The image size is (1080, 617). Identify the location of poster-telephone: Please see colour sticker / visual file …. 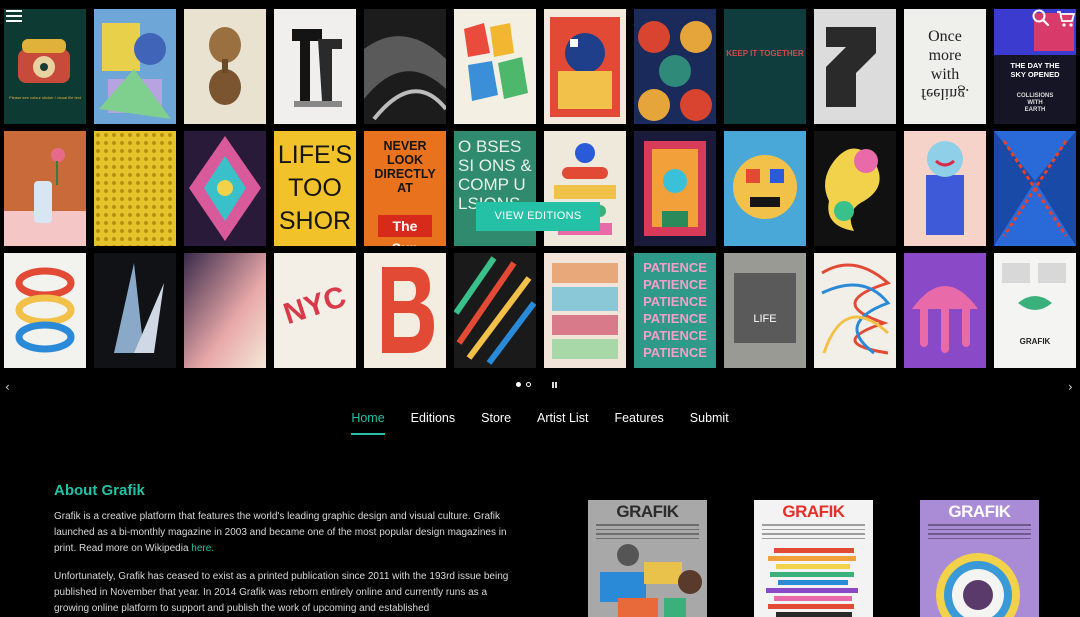
(45, 66).